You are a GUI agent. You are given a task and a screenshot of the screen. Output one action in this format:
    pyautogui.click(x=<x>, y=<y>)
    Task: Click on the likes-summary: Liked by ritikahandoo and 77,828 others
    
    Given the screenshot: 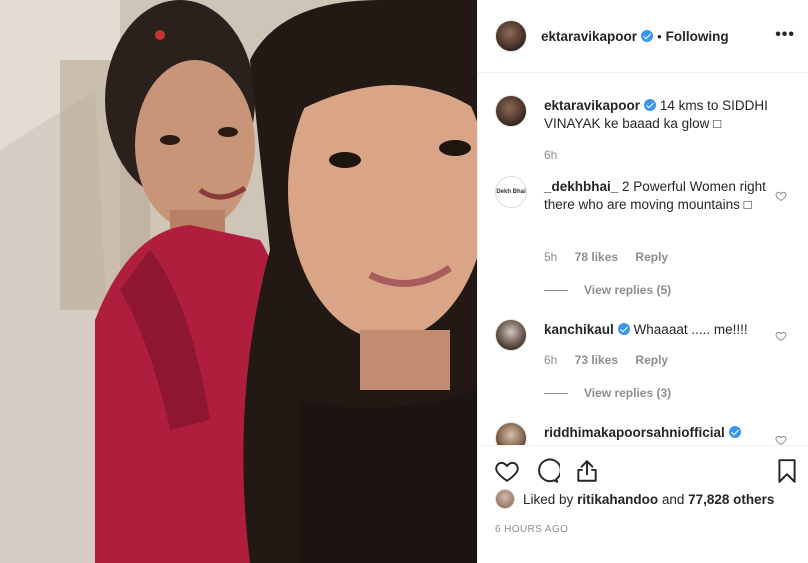 What is the action you would take?
    pyautogui.click(x=634, y=499)
    